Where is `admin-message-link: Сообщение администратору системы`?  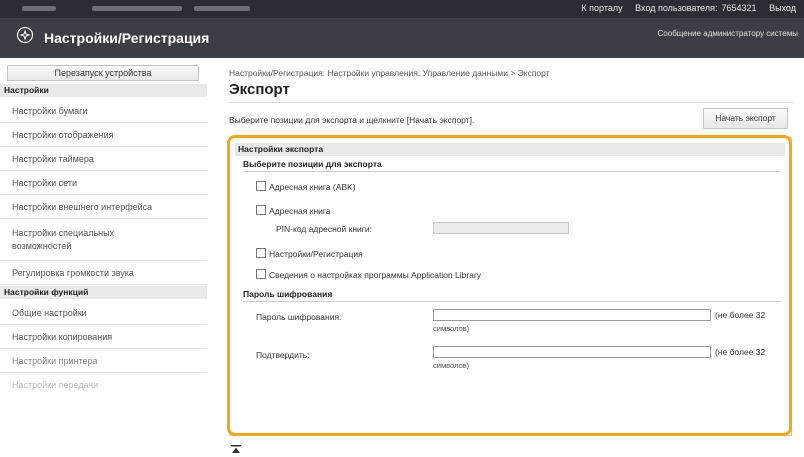 admin-message-link: Сообщение администратору системы is located at coordinates (728, 33).